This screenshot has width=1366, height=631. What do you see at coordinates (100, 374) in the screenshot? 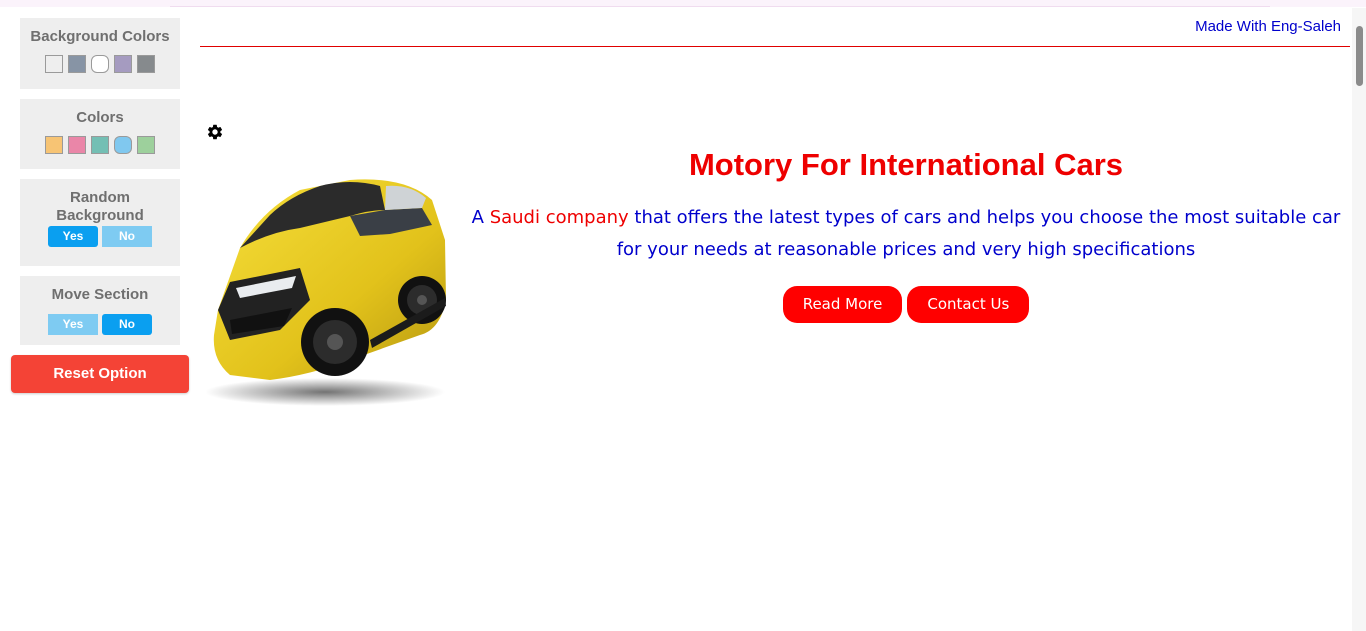
I see `reset-option-button: Reset Option` at bounding box center [100, 374].